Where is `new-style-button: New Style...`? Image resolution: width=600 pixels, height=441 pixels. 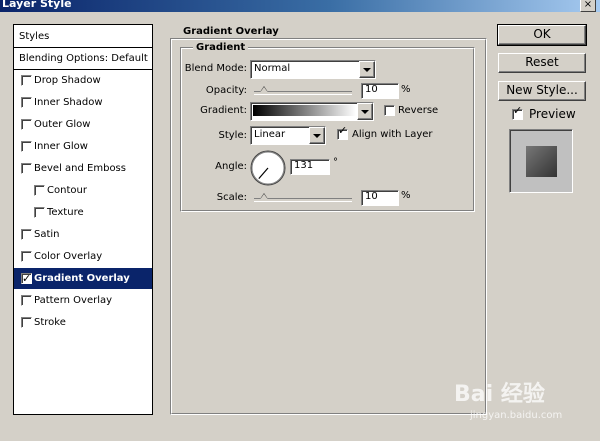 new-style-button: New Style... is located at coordinates (542, 91).